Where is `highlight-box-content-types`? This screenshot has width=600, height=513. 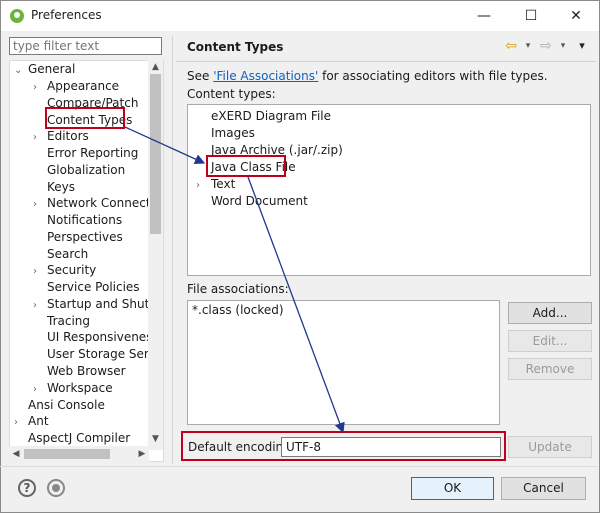
highlight-box-content-types is located at coordinates (85, 118).